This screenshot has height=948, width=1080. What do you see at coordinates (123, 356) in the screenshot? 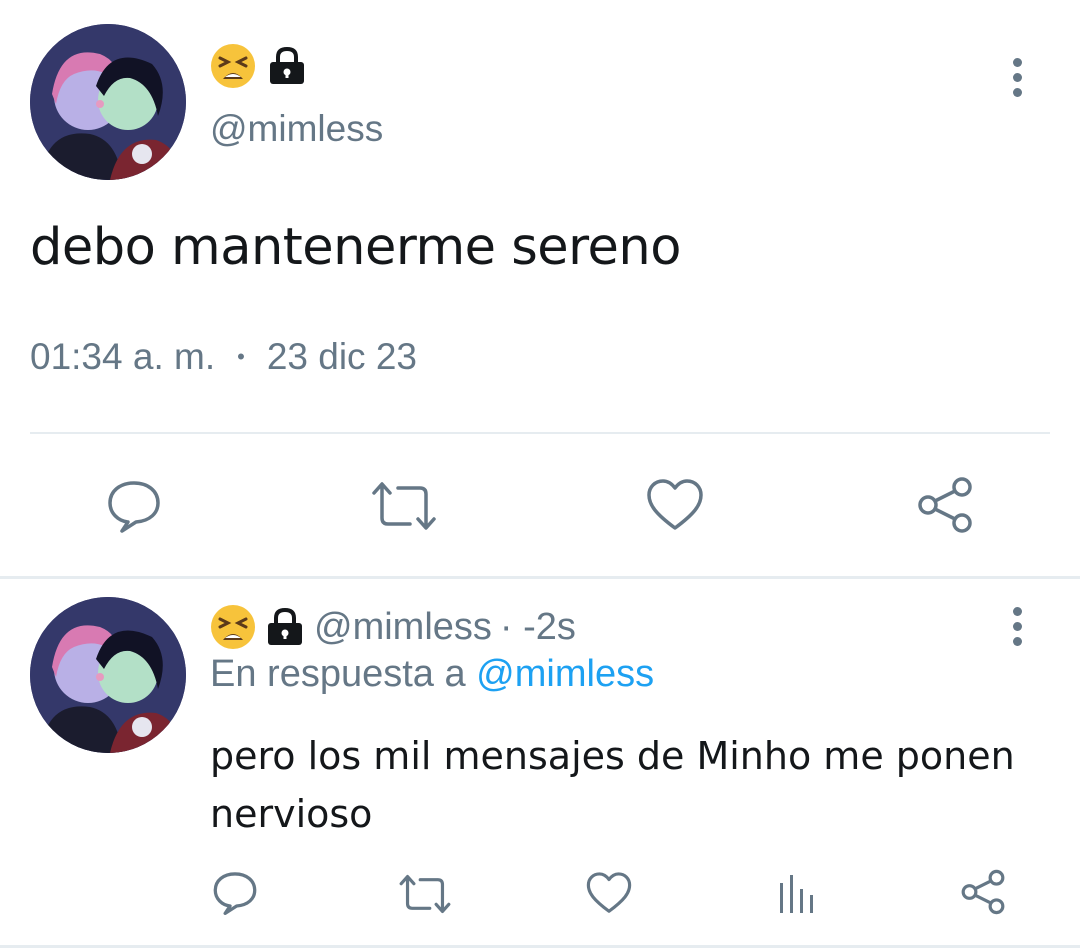
I see `tweet-time: 01:34 a. m.` at bounding box center [123, 356].